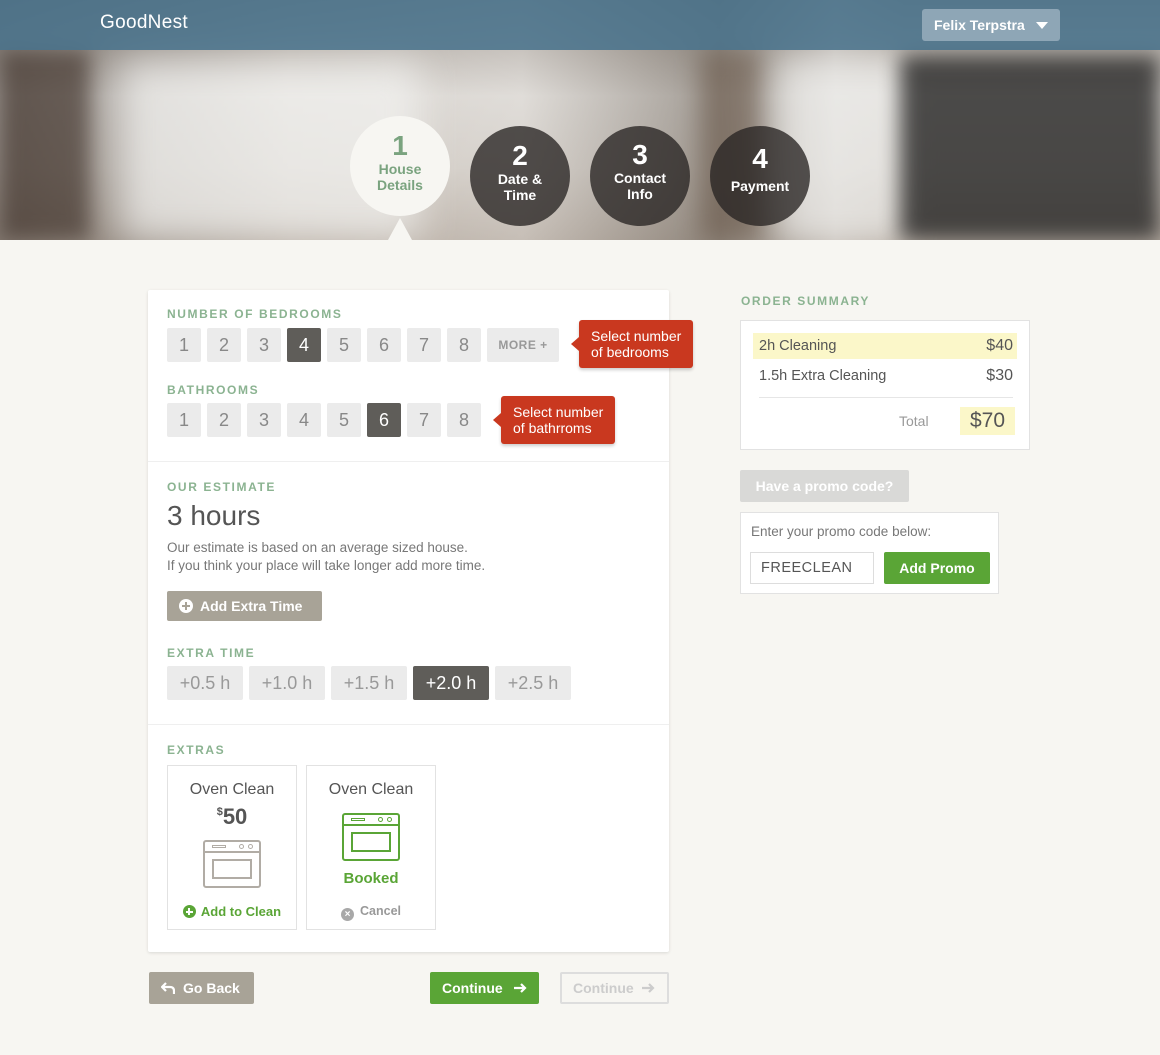  What do you see at coordinates (235, 816) in the screenshot?
I see `extra-price-value: 50` at bounding box center [235, 816].